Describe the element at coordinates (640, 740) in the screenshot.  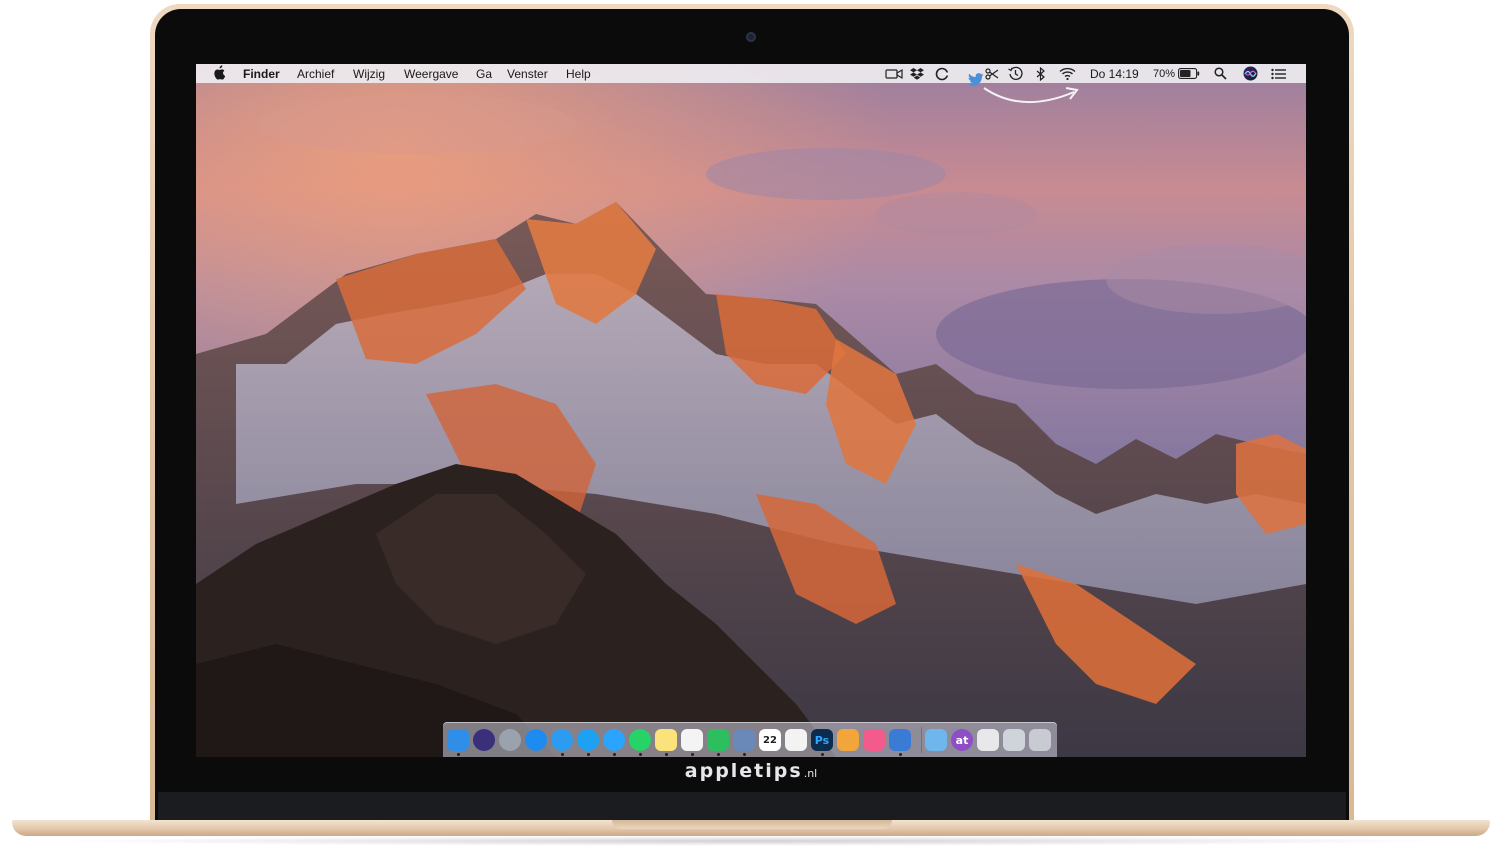
I see `dock-whatsapp-icon` at that location.